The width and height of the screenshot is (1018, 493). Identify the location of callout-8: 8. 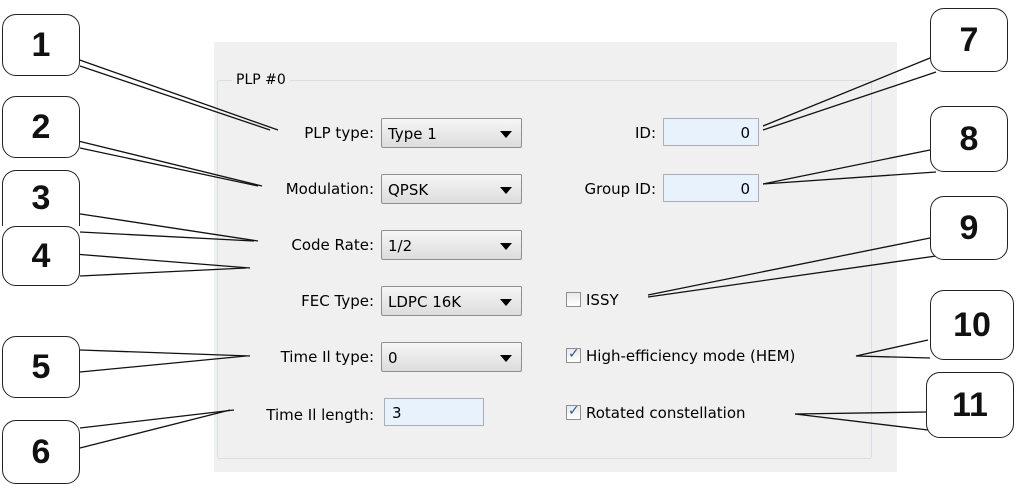
(969, 139).